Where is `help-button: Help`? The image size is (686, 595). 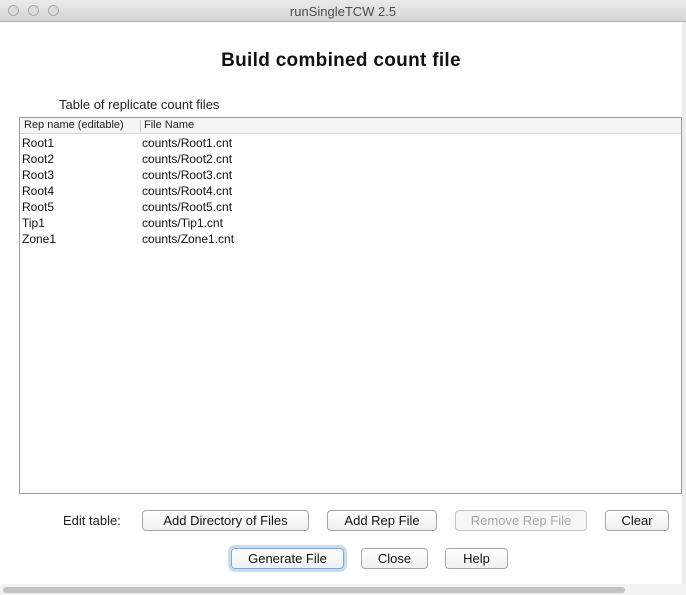 help-button: Help is located at coordinates (476, 558).